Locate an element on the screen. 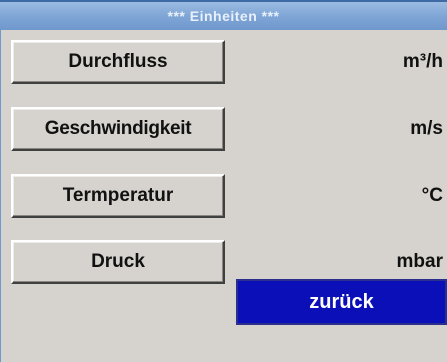 The image size is (447, 362). temperature-unit-value: °C is located at coordinates (432, 195).